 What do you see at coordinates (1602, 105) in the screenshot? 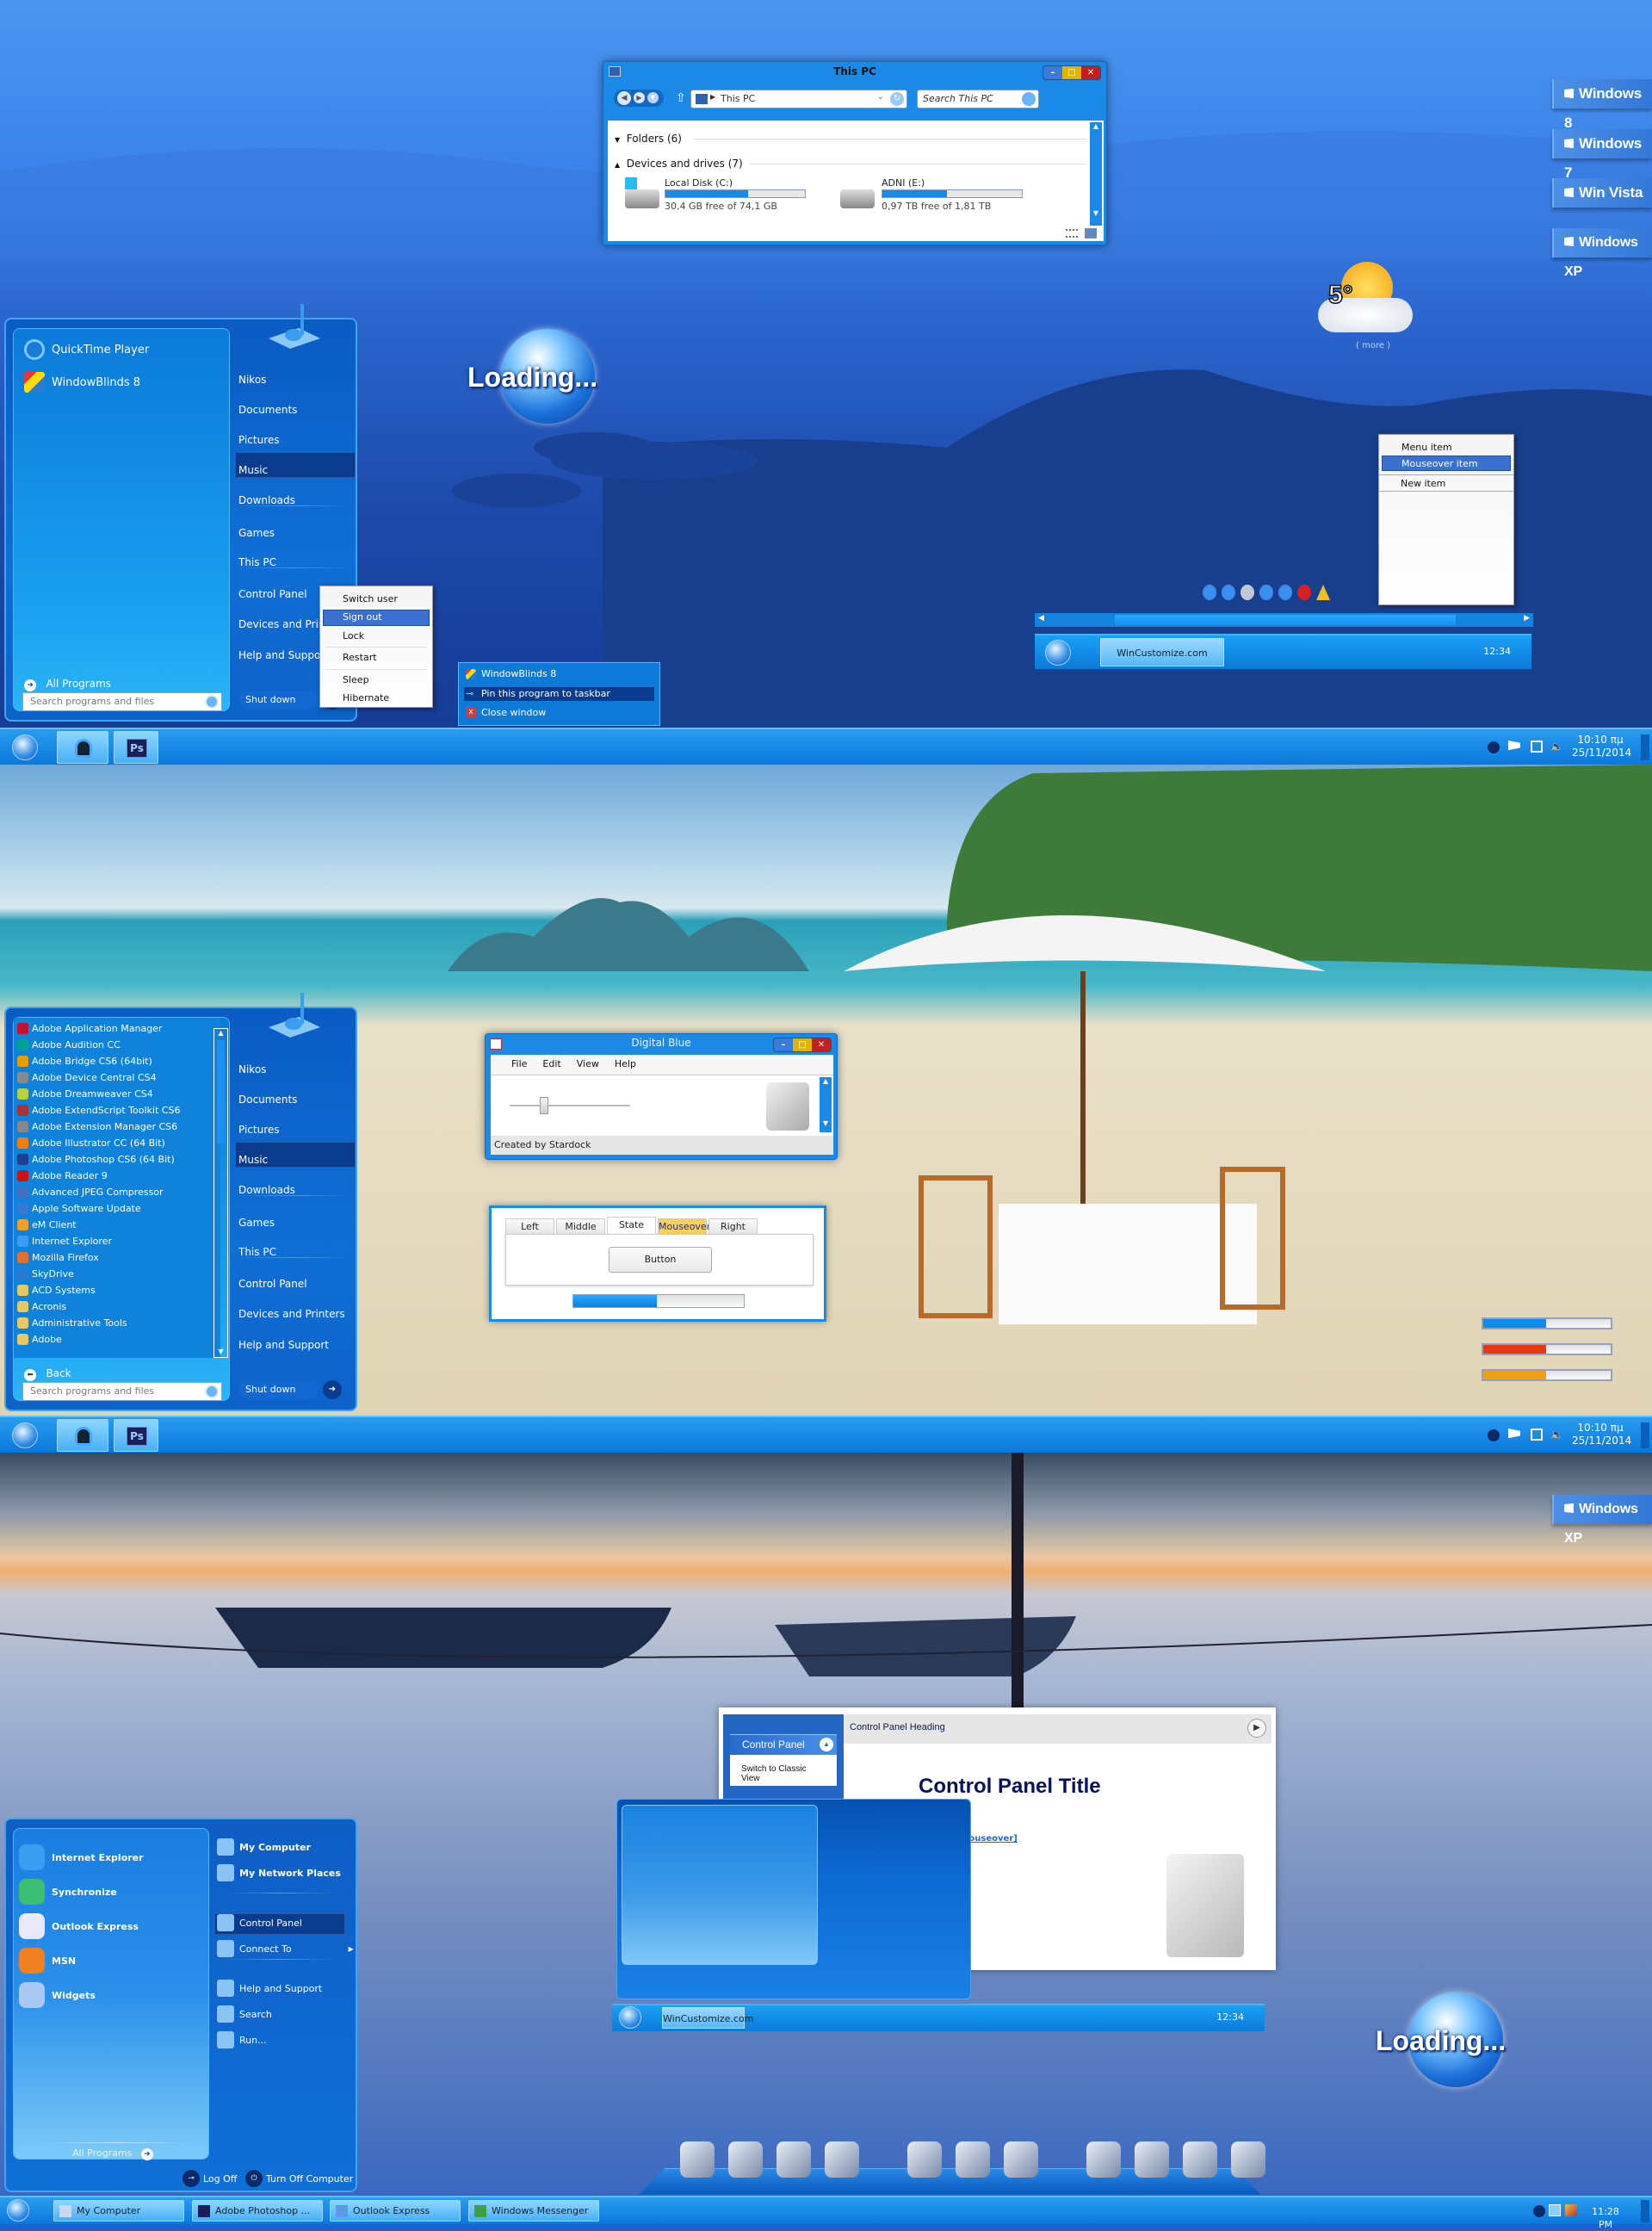
I see `windows8-button: Windows 8` at bounding box center [1602, 105].